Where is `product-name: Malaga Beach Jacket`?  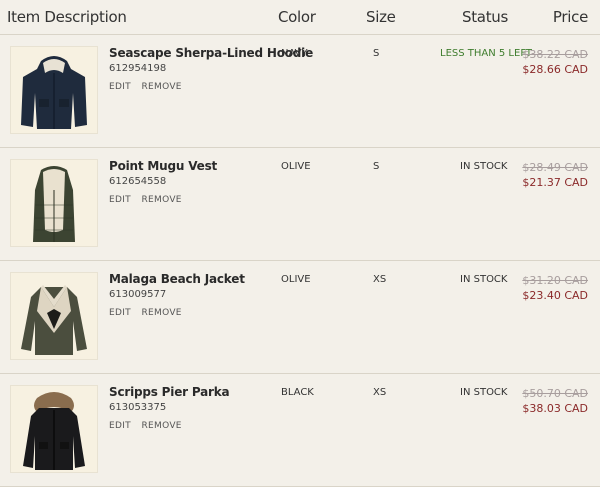
product-name: Malaga Beach Jacket is located at coordinates (177, 279).